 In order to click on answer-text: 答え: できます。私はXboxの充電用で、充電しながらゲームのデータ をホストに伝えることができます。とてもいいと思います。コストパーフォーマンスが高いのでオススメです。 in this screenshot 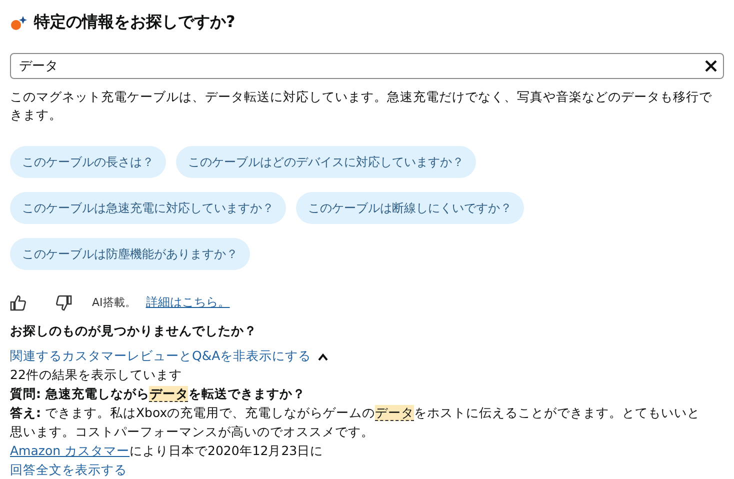, I will do `click(356, 422)`.